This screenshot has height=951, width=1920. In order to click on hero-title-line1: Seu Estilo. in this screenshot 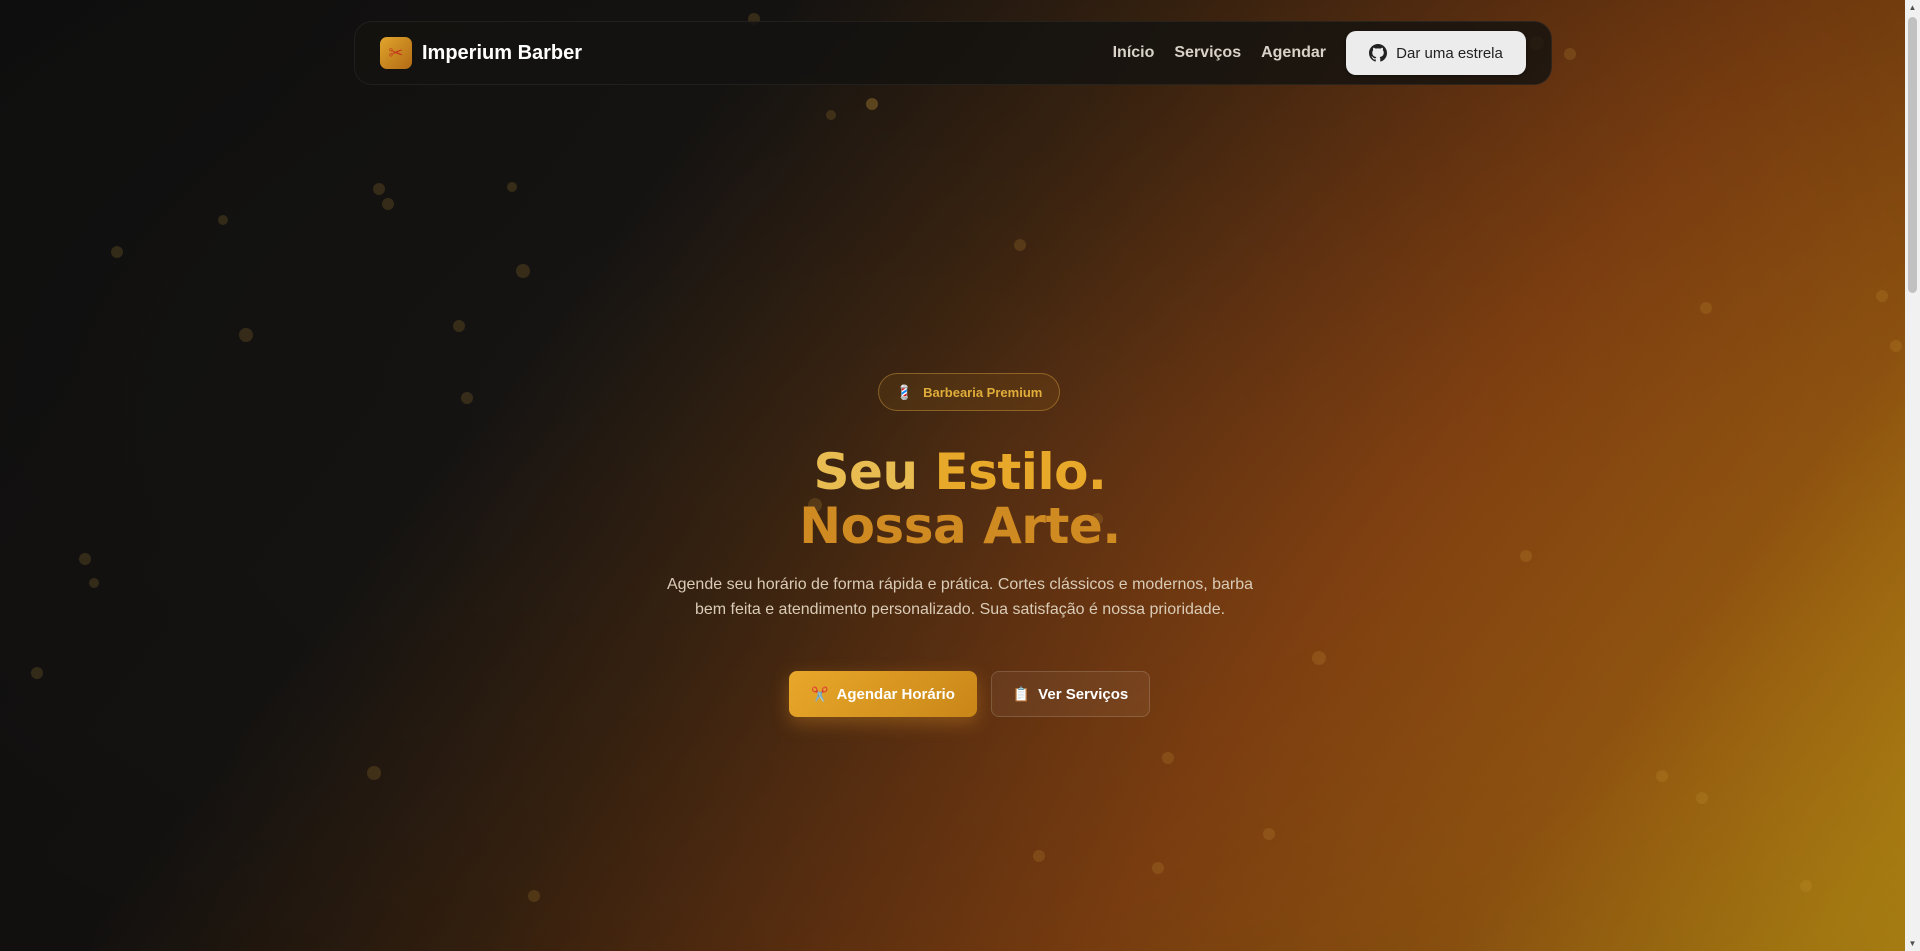, I will do `click(960, 472)`.